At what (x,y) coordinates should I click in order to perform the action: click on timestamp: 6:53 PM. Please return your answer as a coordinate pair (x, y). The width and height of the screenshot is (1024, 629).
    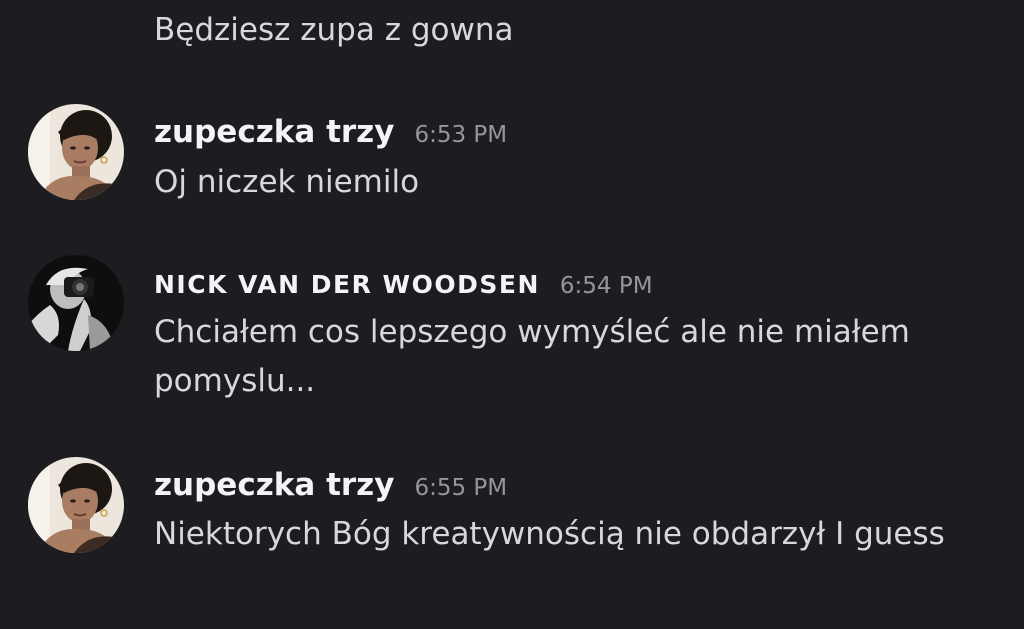
    Looking at the image, I should click on (461, 135).